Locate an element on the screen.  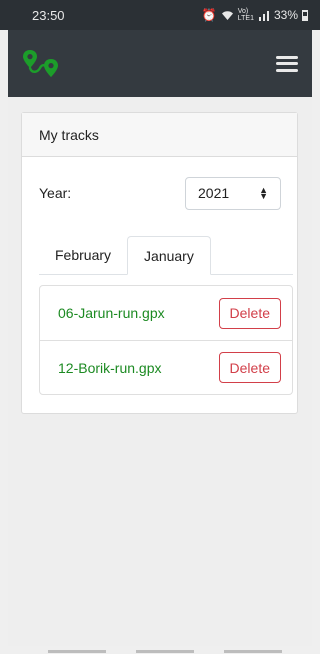
wifi-icon is located at coordinates (227, 15).